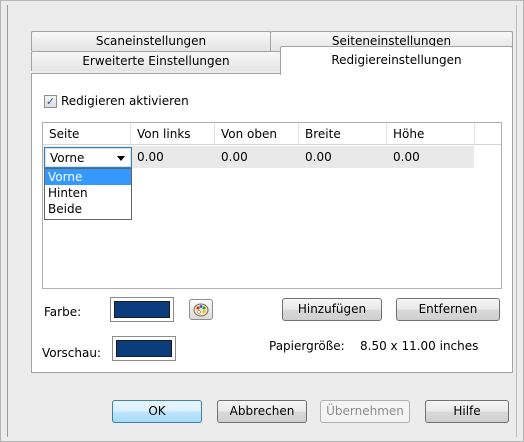 This screenshot has width=524, height=442. Describe the element at coordinates (173, 134) in the screenshot. I see `column-header-von-links: Von links` at that location.